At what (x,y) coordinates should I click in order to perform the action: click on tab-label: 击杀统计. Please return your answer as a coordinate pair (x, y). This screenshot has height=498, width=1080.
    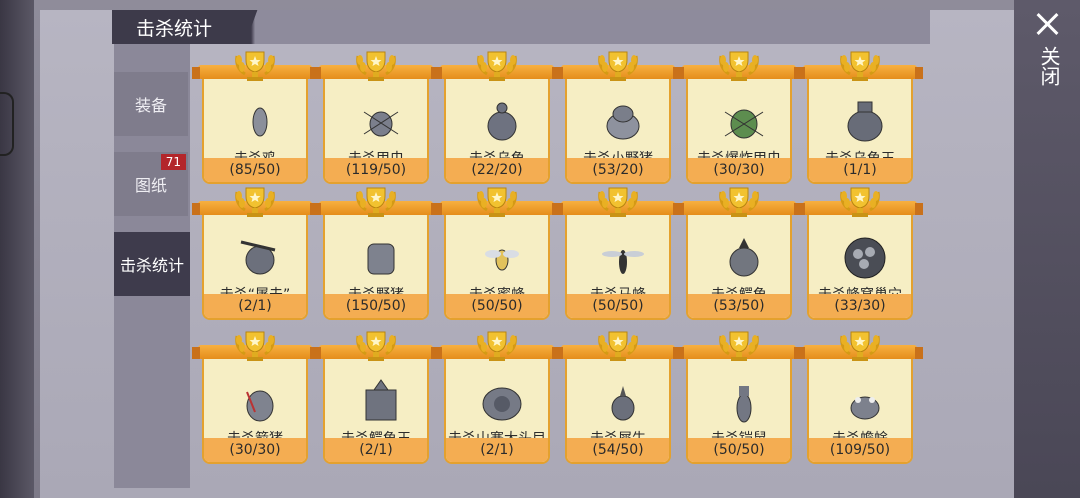
    Looking at the image, I should click on (151, 265).